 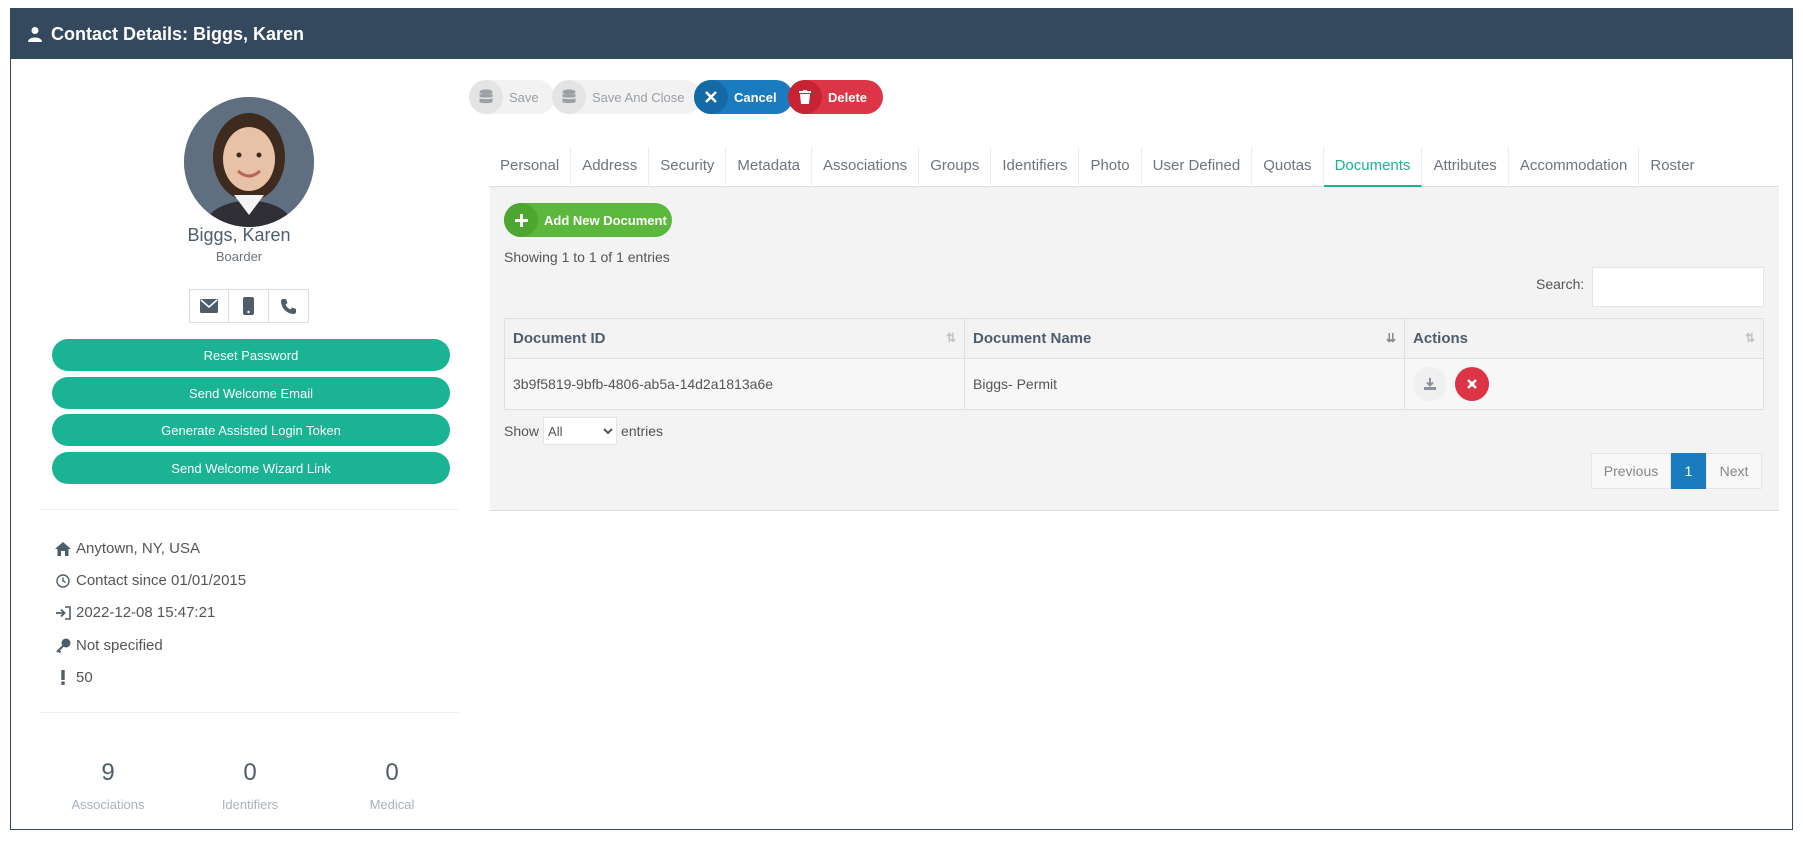 I want to click on page-length-control: Show All entries, so click(x=583, y=431).